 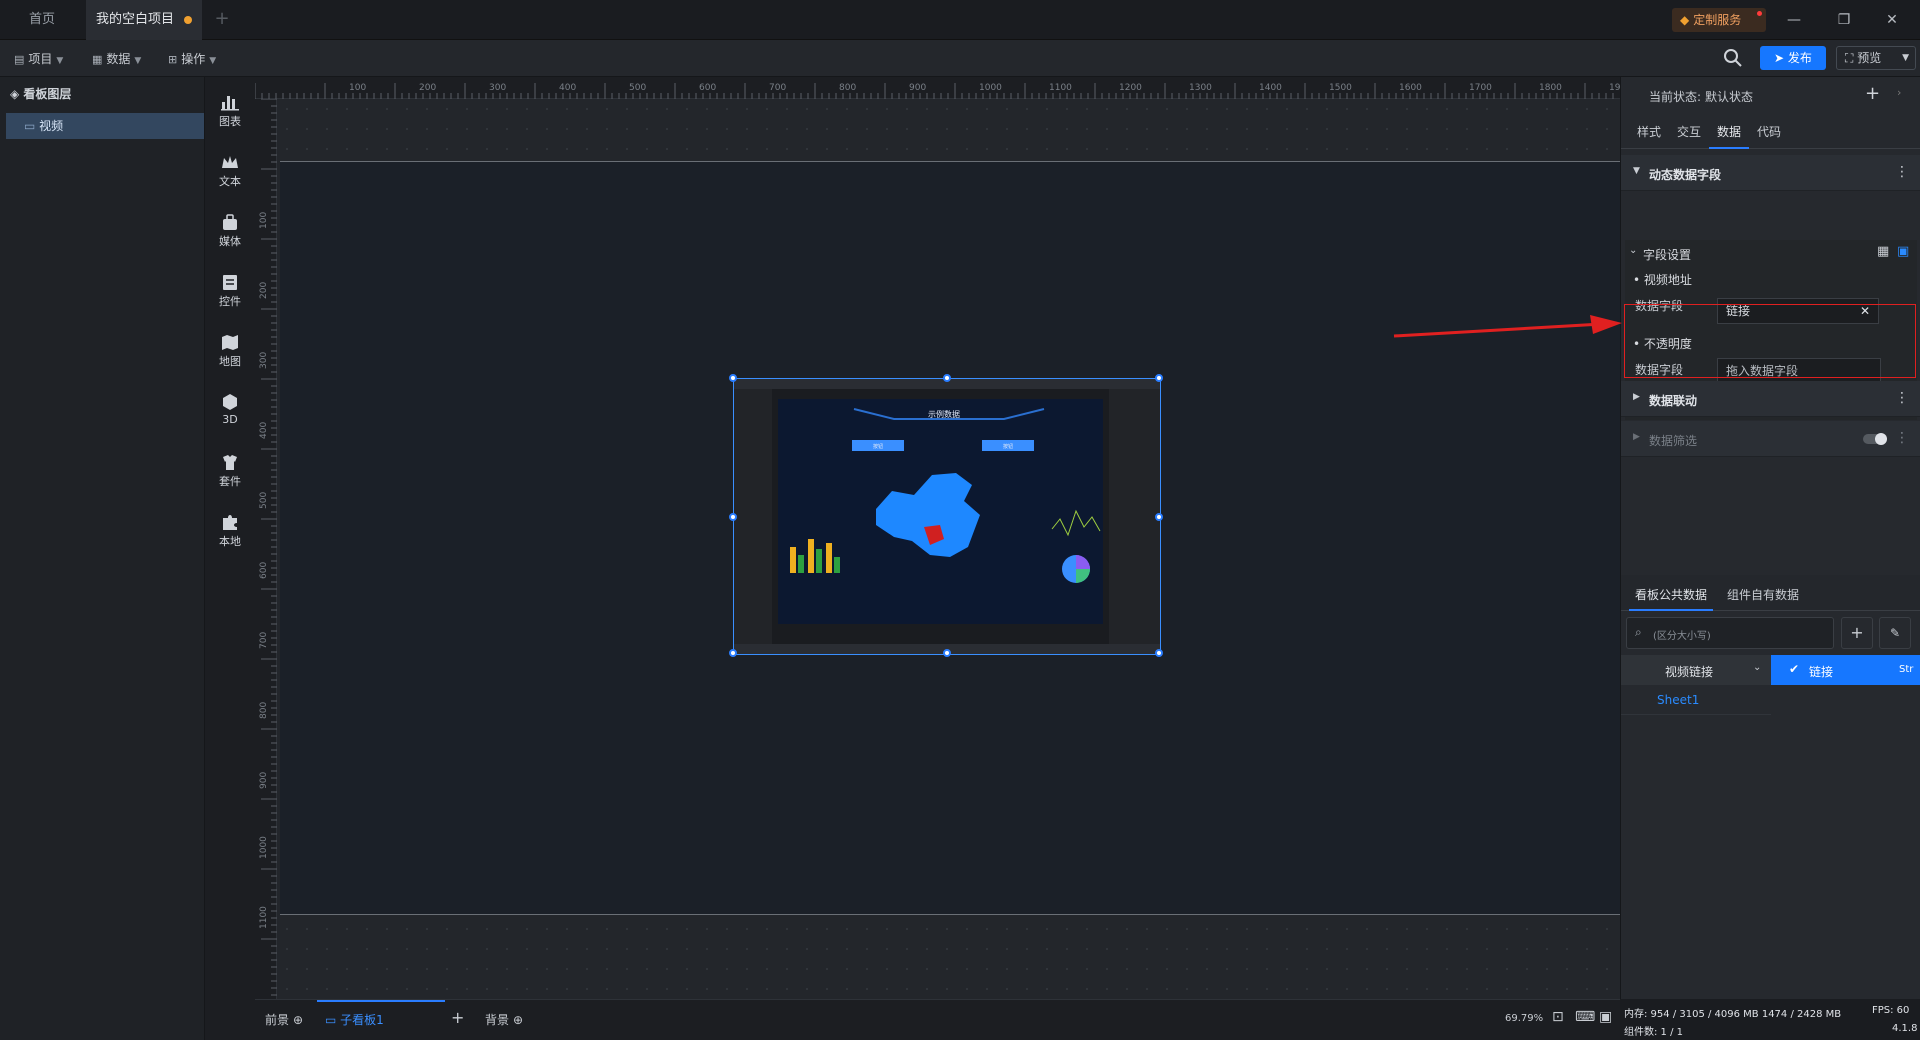 I want to click on ruler-label: 200, so click(x=427, y=88).